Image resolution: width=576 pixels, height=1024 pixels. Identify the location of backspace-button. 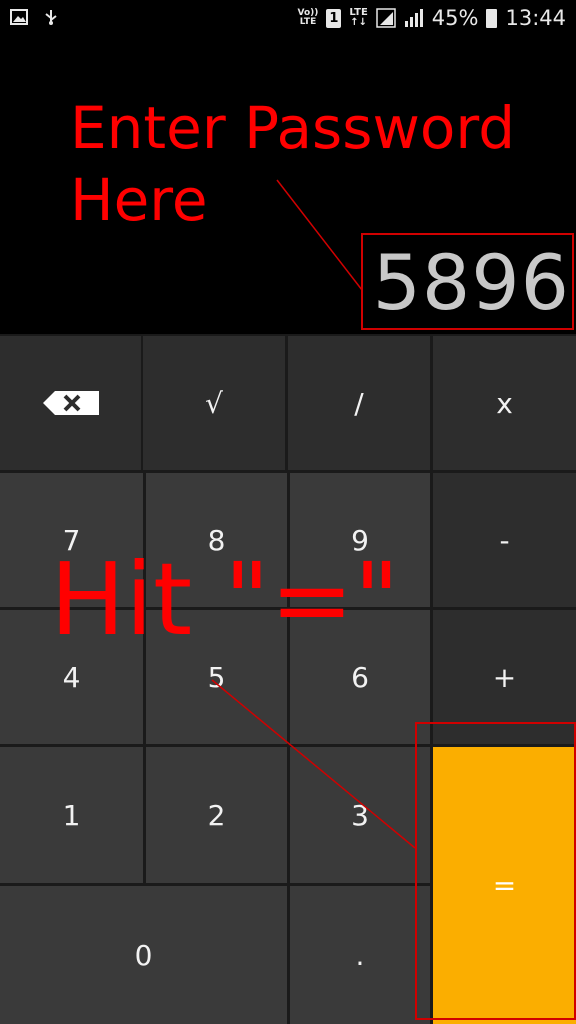
(70, 403).